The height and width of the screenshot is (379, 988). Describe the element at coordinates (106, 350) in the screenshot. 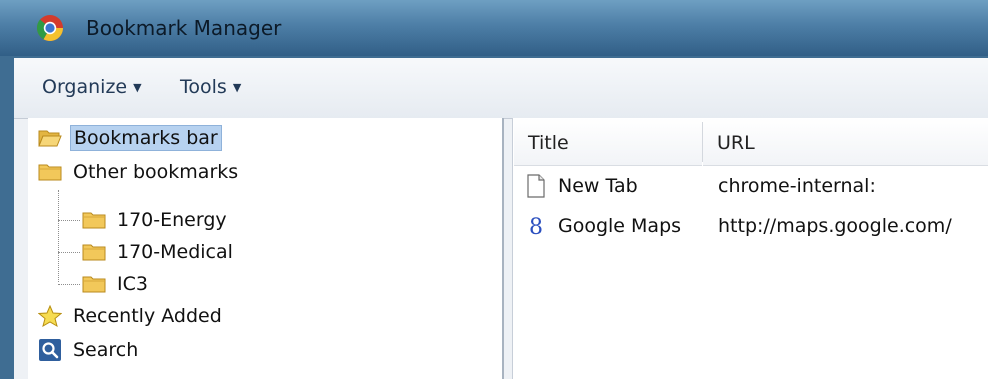

I see `tree-item-label: Search` at that location.